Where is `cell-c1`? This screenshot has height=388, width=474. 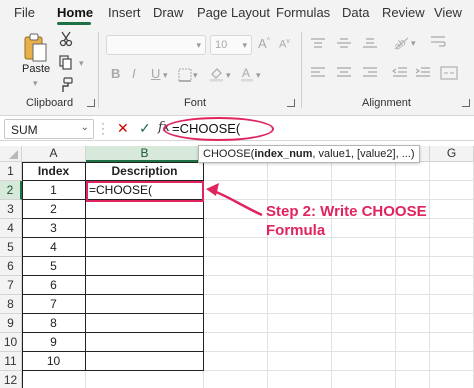
cell-c1 is located at coordinates (236, 171).